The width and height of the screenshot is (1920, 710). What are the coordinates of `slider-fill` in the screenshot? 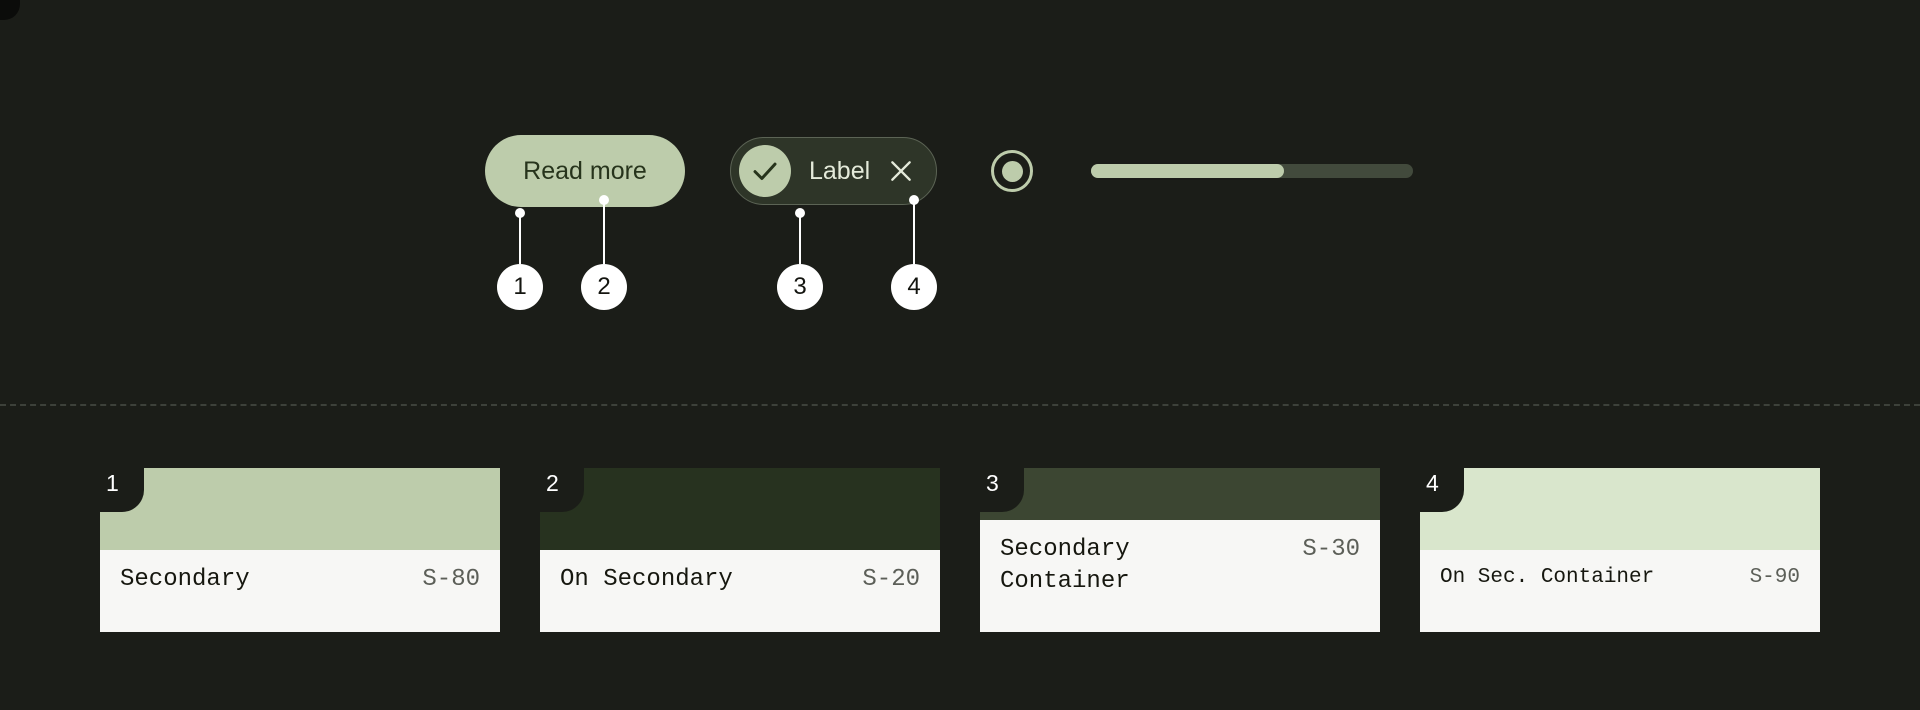 It's located at (1188, 171).